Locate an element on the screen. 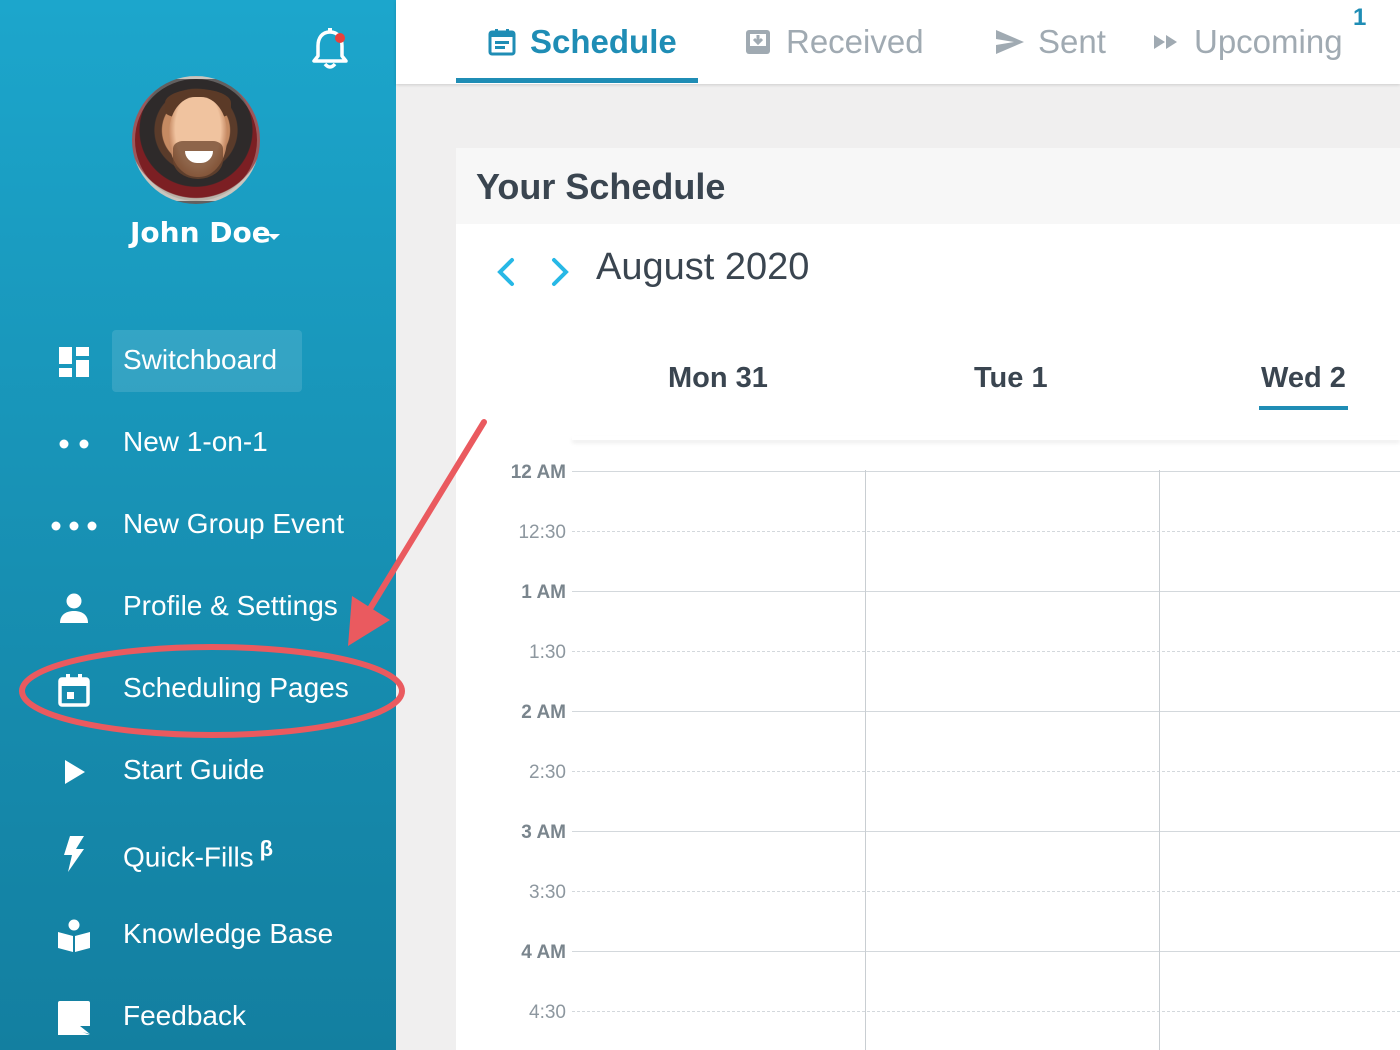 The image size is (1400, 1050). send-icon is located at coordinates (1010, 42).